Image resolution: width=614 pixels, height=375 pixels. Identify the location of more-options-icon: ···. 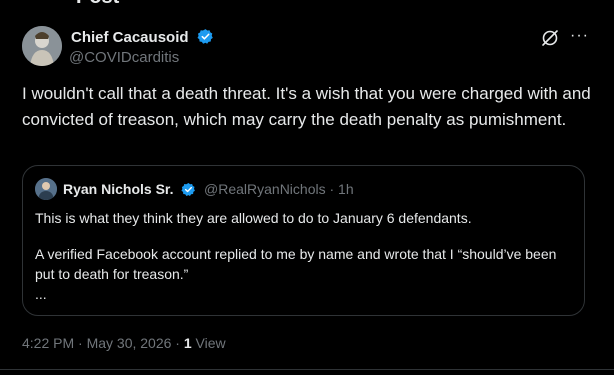
(579, 36).